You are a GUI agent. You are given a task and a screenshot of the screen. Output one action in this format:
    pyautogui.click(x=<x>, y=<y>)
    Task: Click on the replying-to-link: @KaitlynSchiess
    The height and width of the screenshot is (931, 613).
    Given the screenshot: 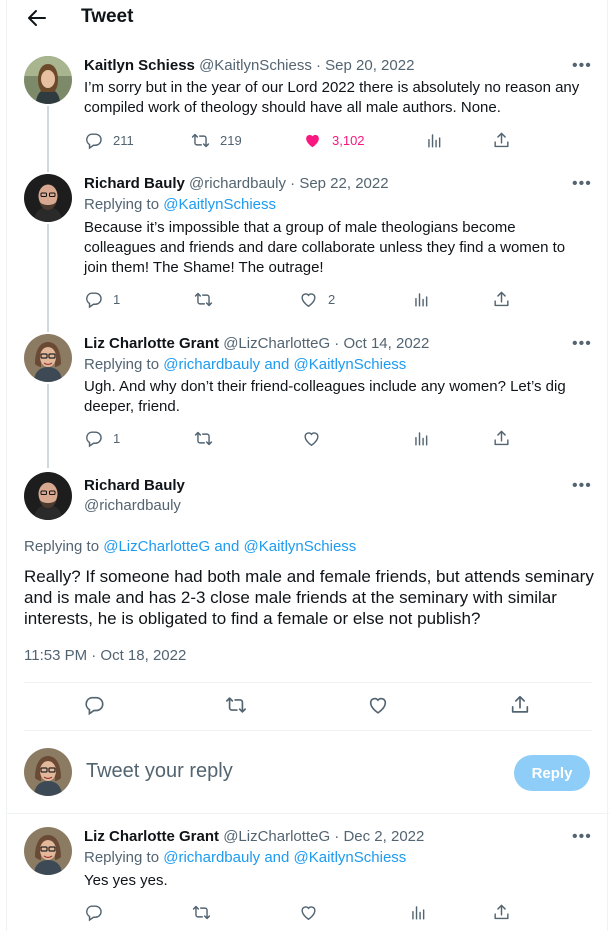 What is the action you would take?
    pyautogui.click(x=219, y=204)
    